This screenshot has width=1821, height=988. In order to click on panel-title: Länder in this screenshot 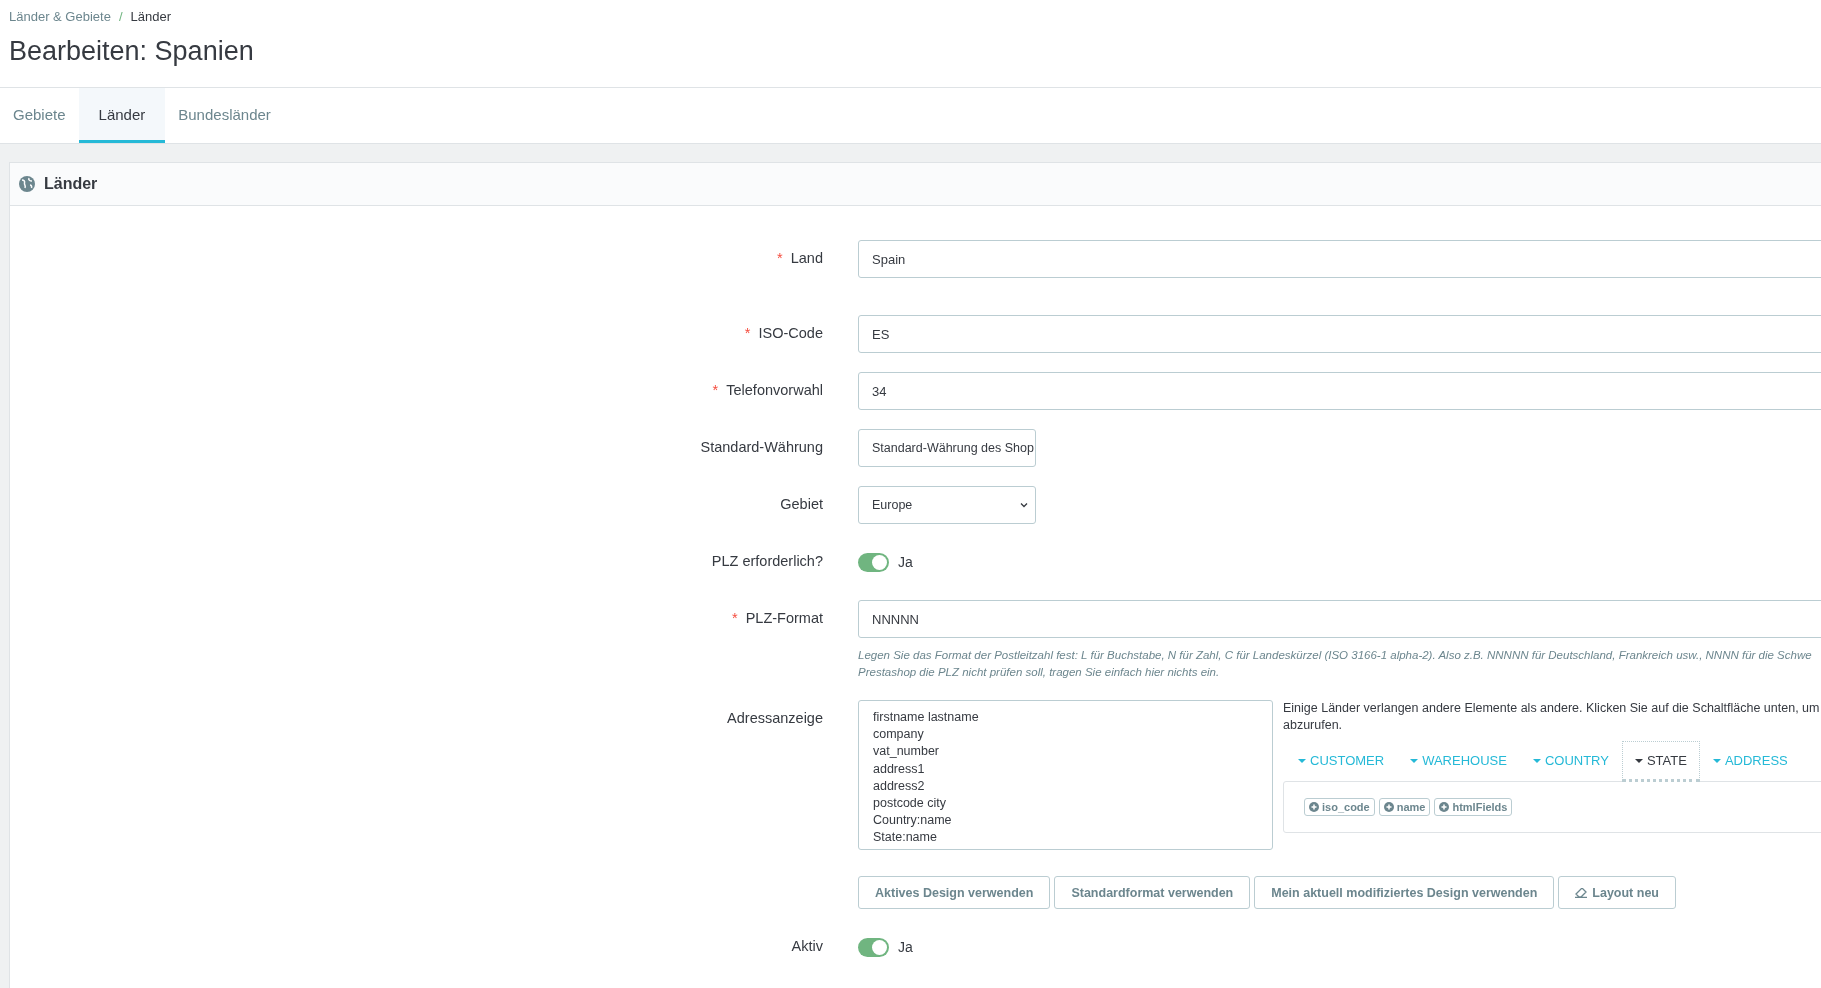, I will do `click(71, 184)`.